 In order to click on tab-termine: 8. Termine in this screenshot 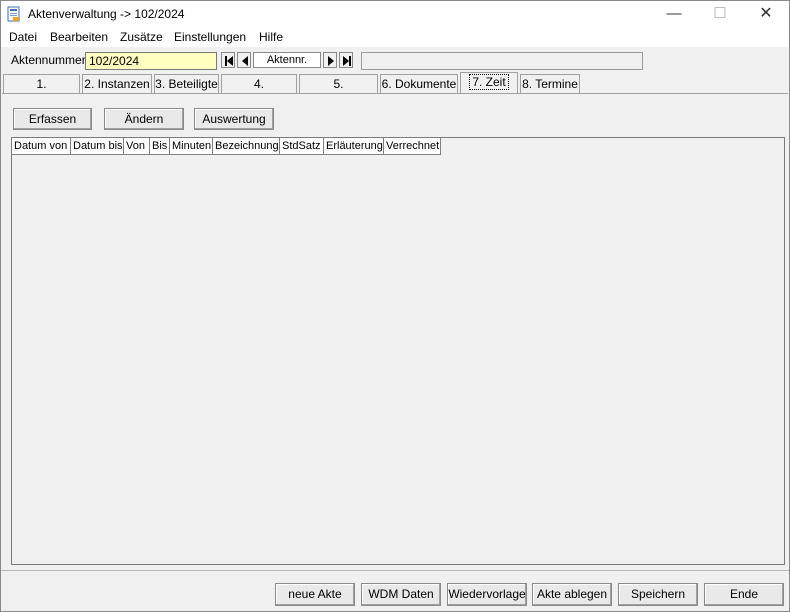, I will do `click(550, 83)`.